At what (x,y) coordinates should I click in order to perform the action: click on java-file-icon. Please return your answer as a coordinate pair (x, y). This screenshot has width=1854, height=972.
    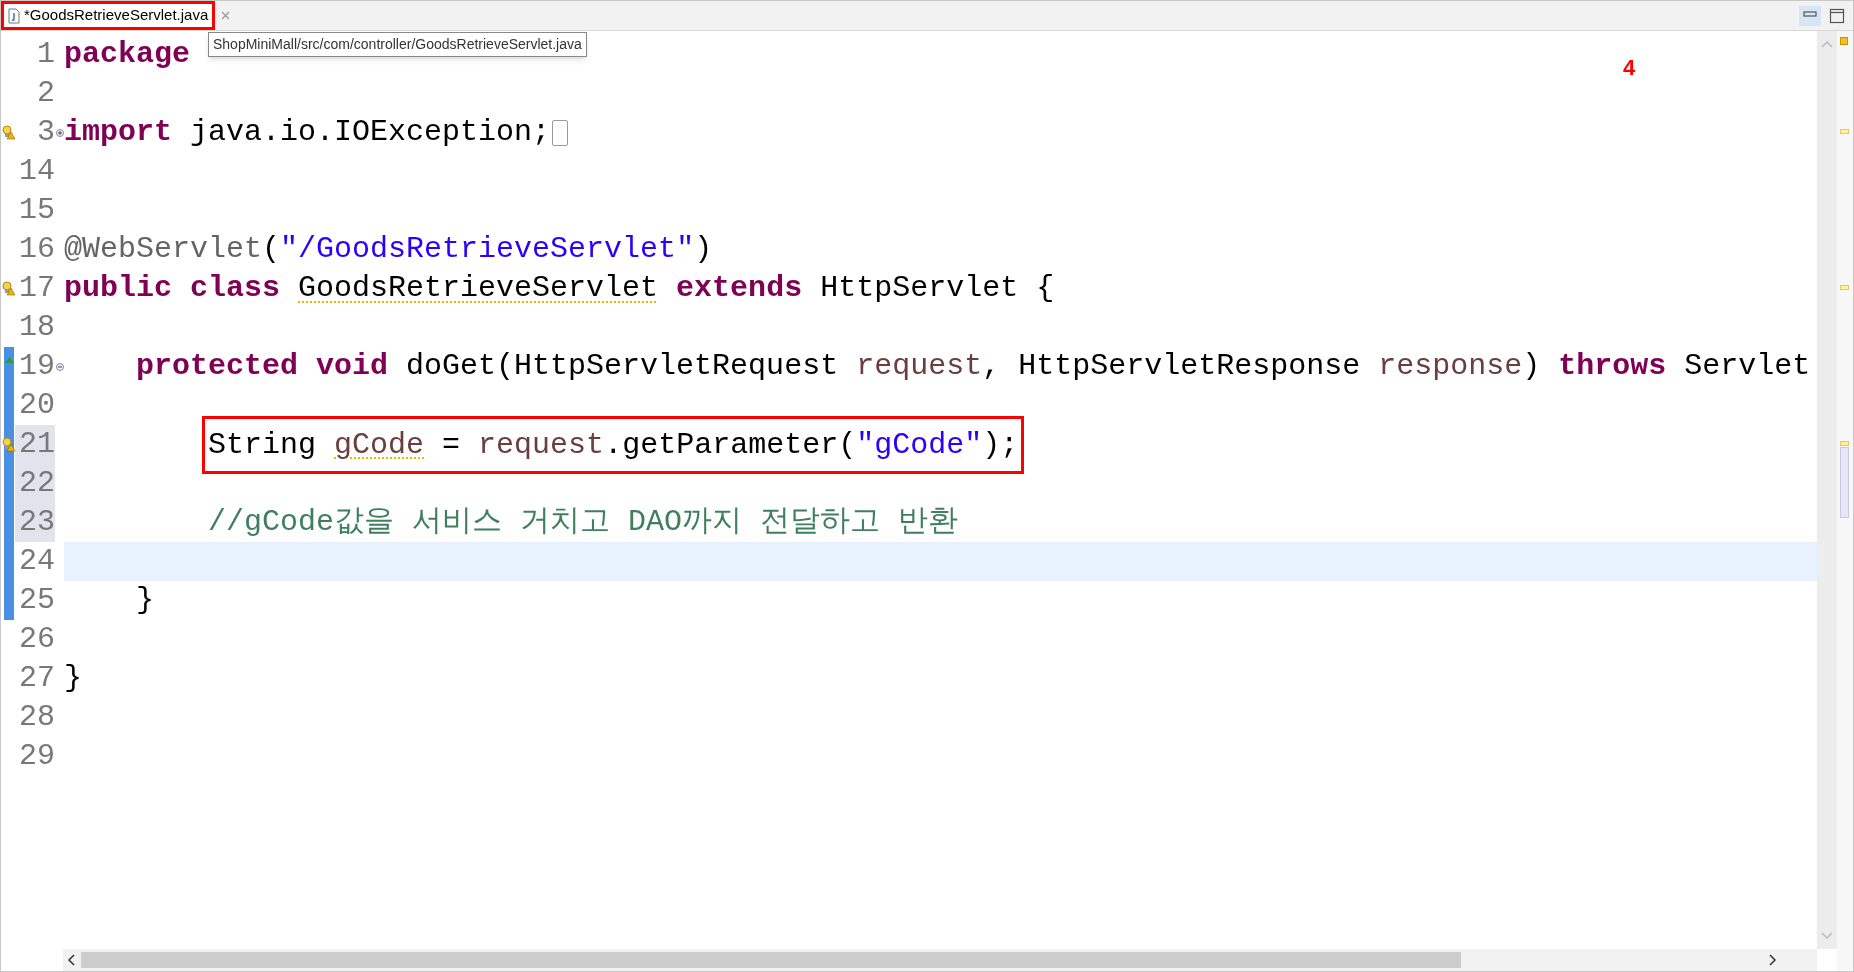
    Looking at the image, I should click on (14, 15).